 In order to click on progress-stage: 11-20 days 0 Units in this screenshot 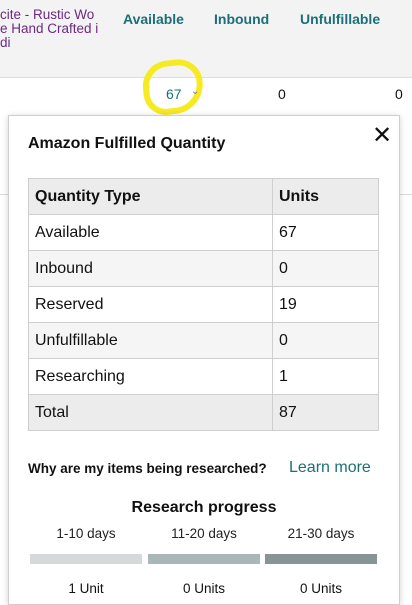, I will do `click(204, 561)`.